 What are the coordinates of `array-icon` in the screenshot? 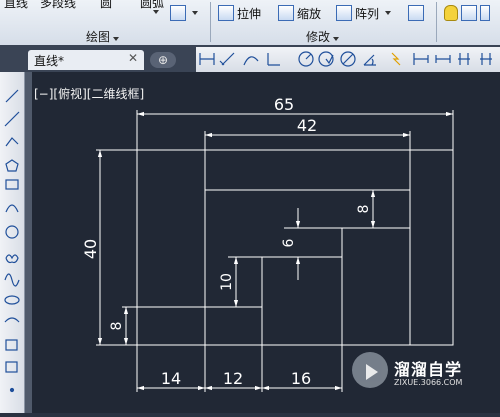 It's located at (344, 13).